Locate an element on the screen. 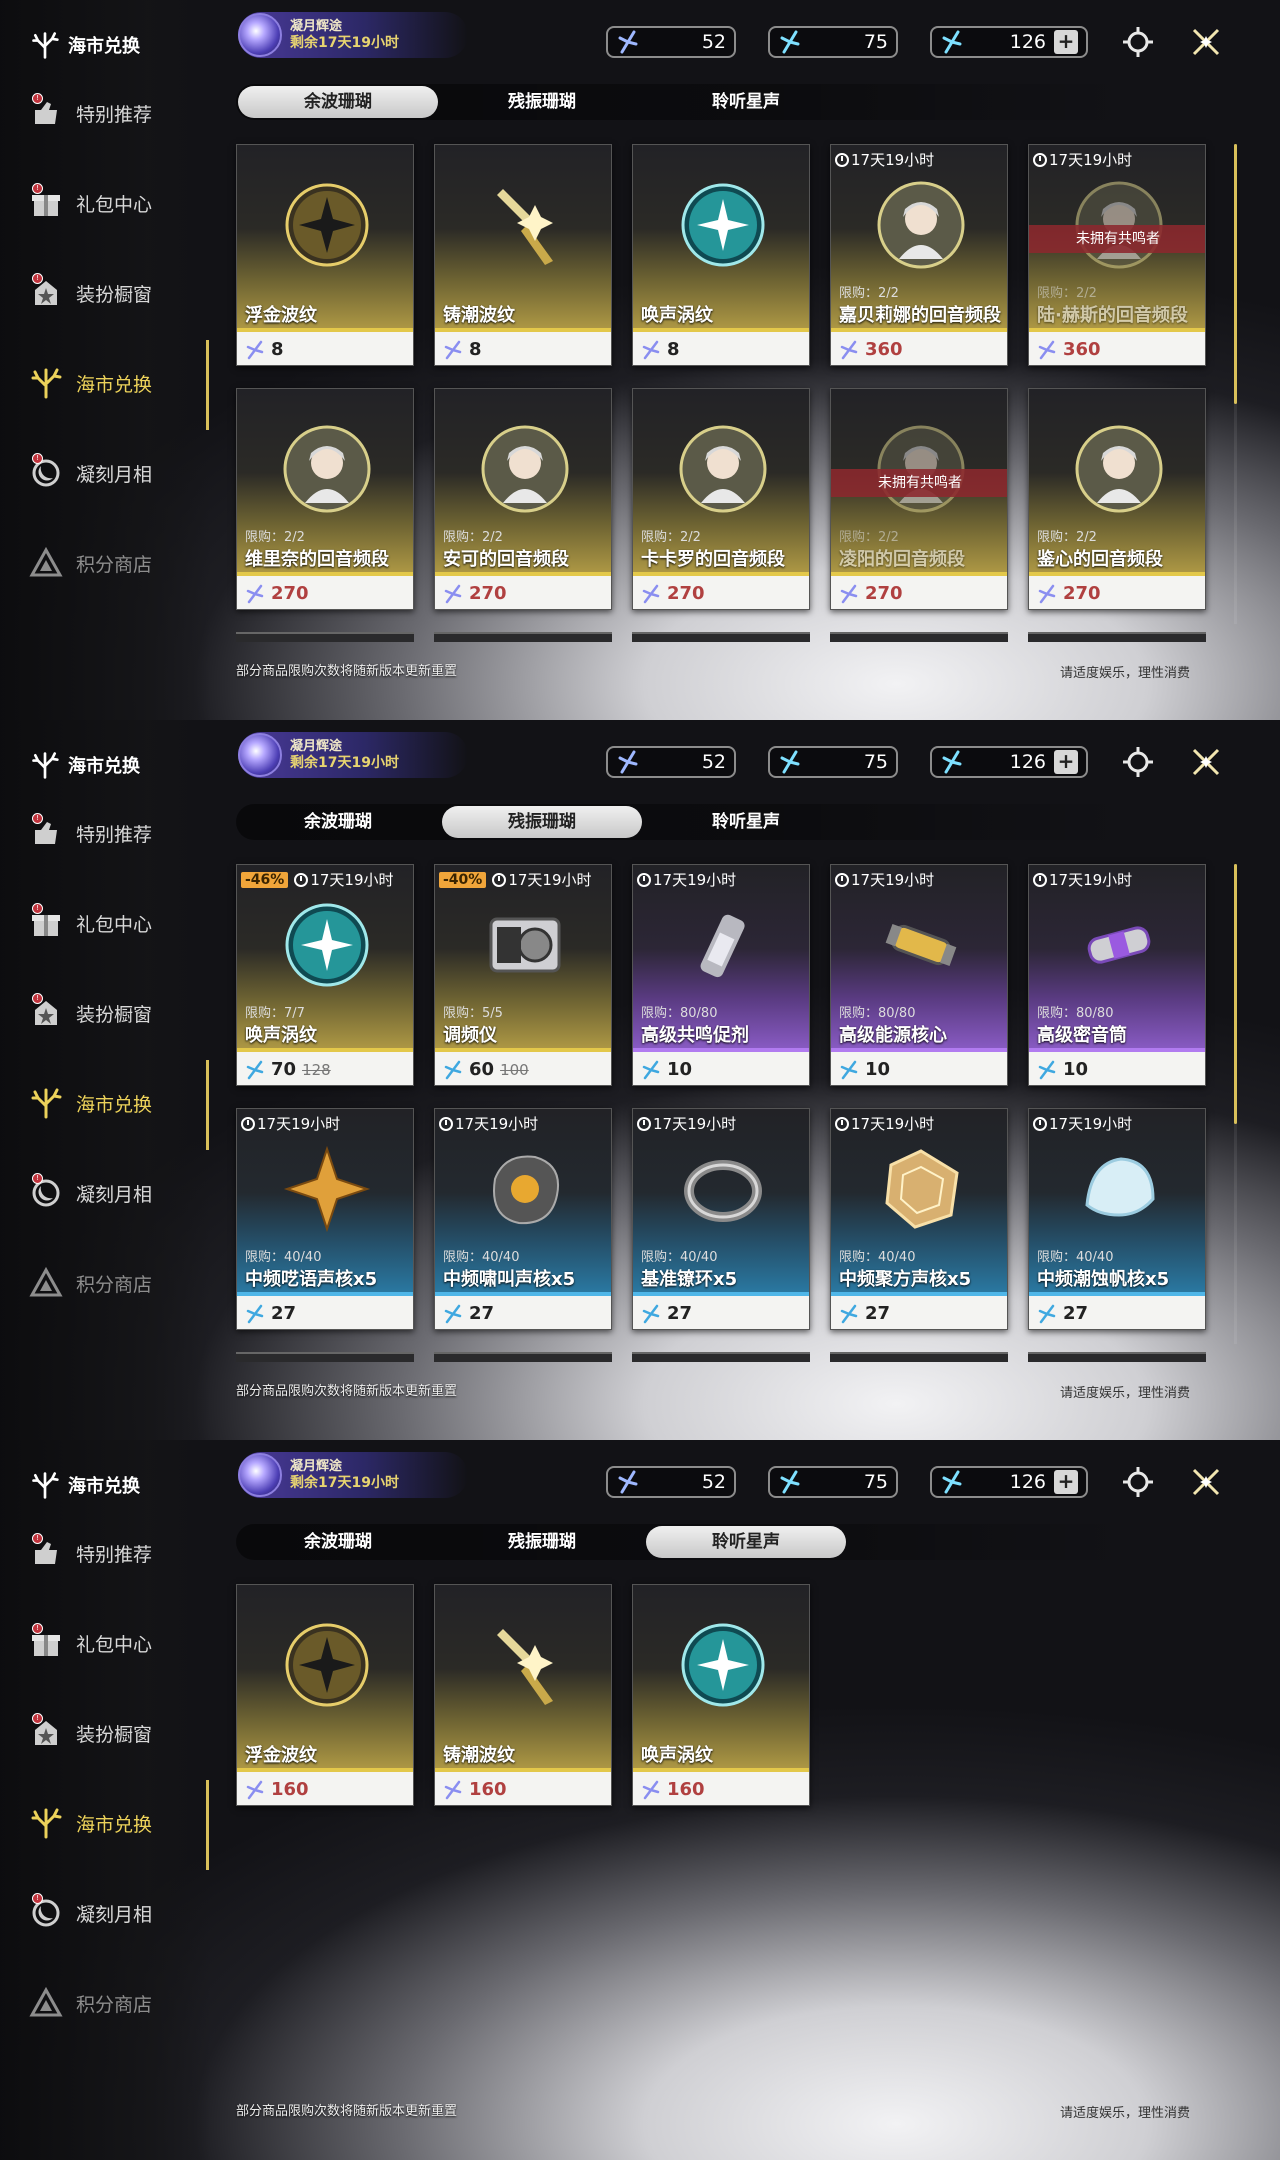 This screenshot has height=2160, width=1280. shop-item-card: 限购：2/2 安可的回音频段 270 is located at coordinates (523, 499).